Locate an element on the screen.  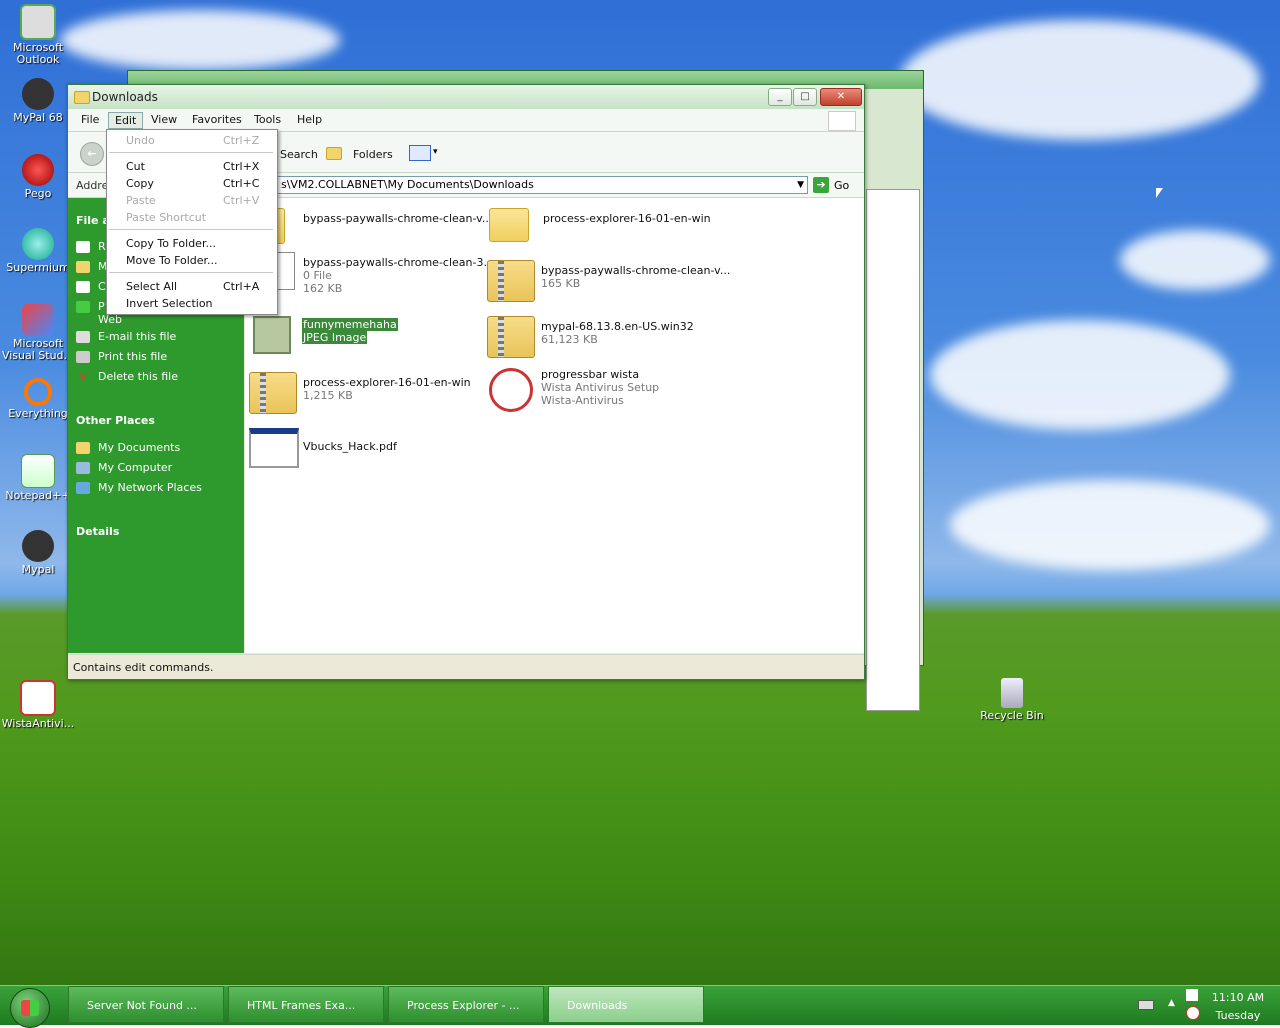
desktop-icon-supermium: Supermium is located at coordinates (38, 251).